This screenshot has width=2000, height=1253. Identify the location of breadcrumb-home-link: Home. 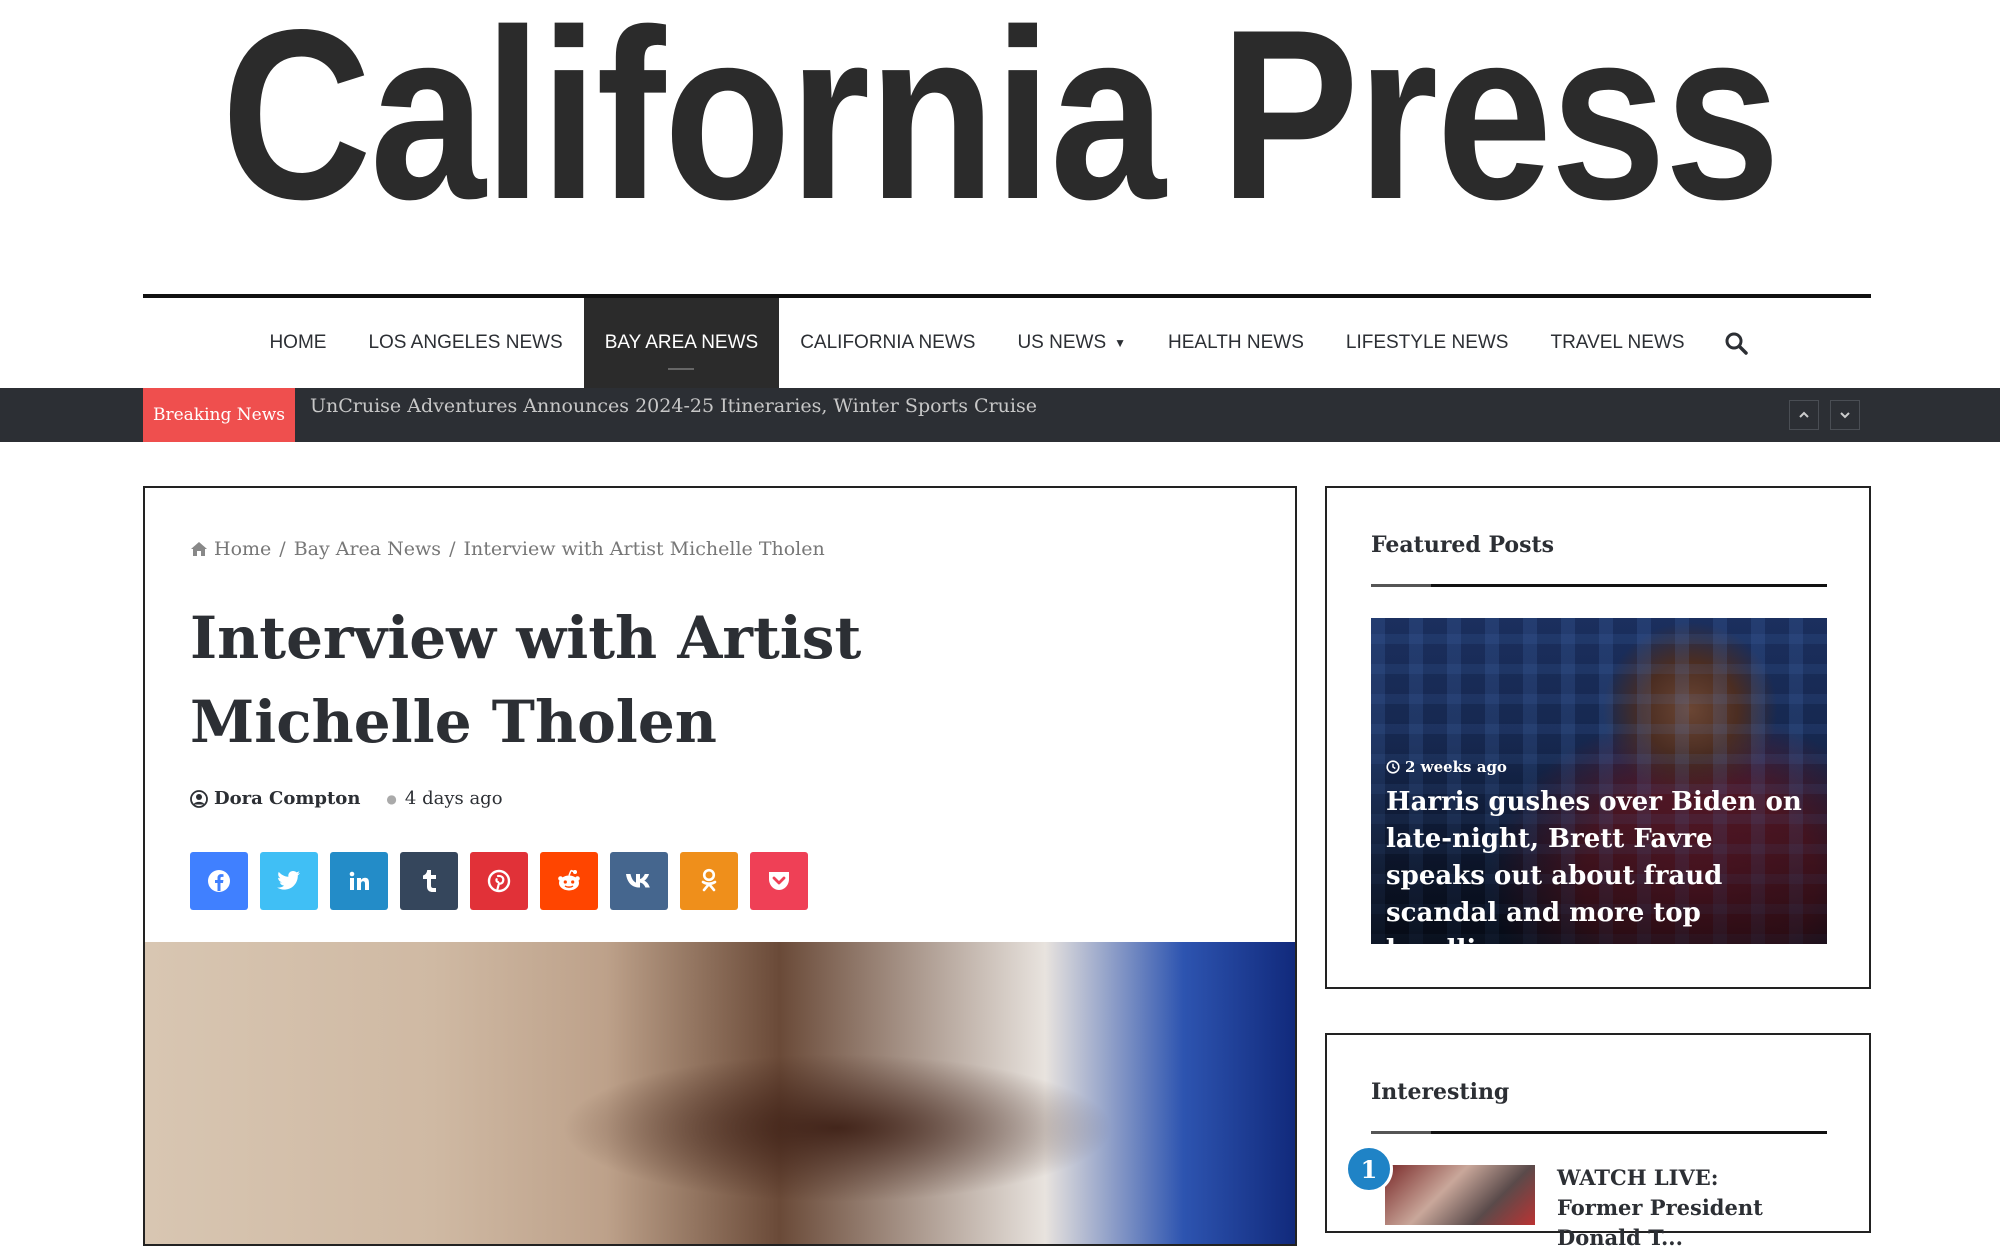
(242, 549).